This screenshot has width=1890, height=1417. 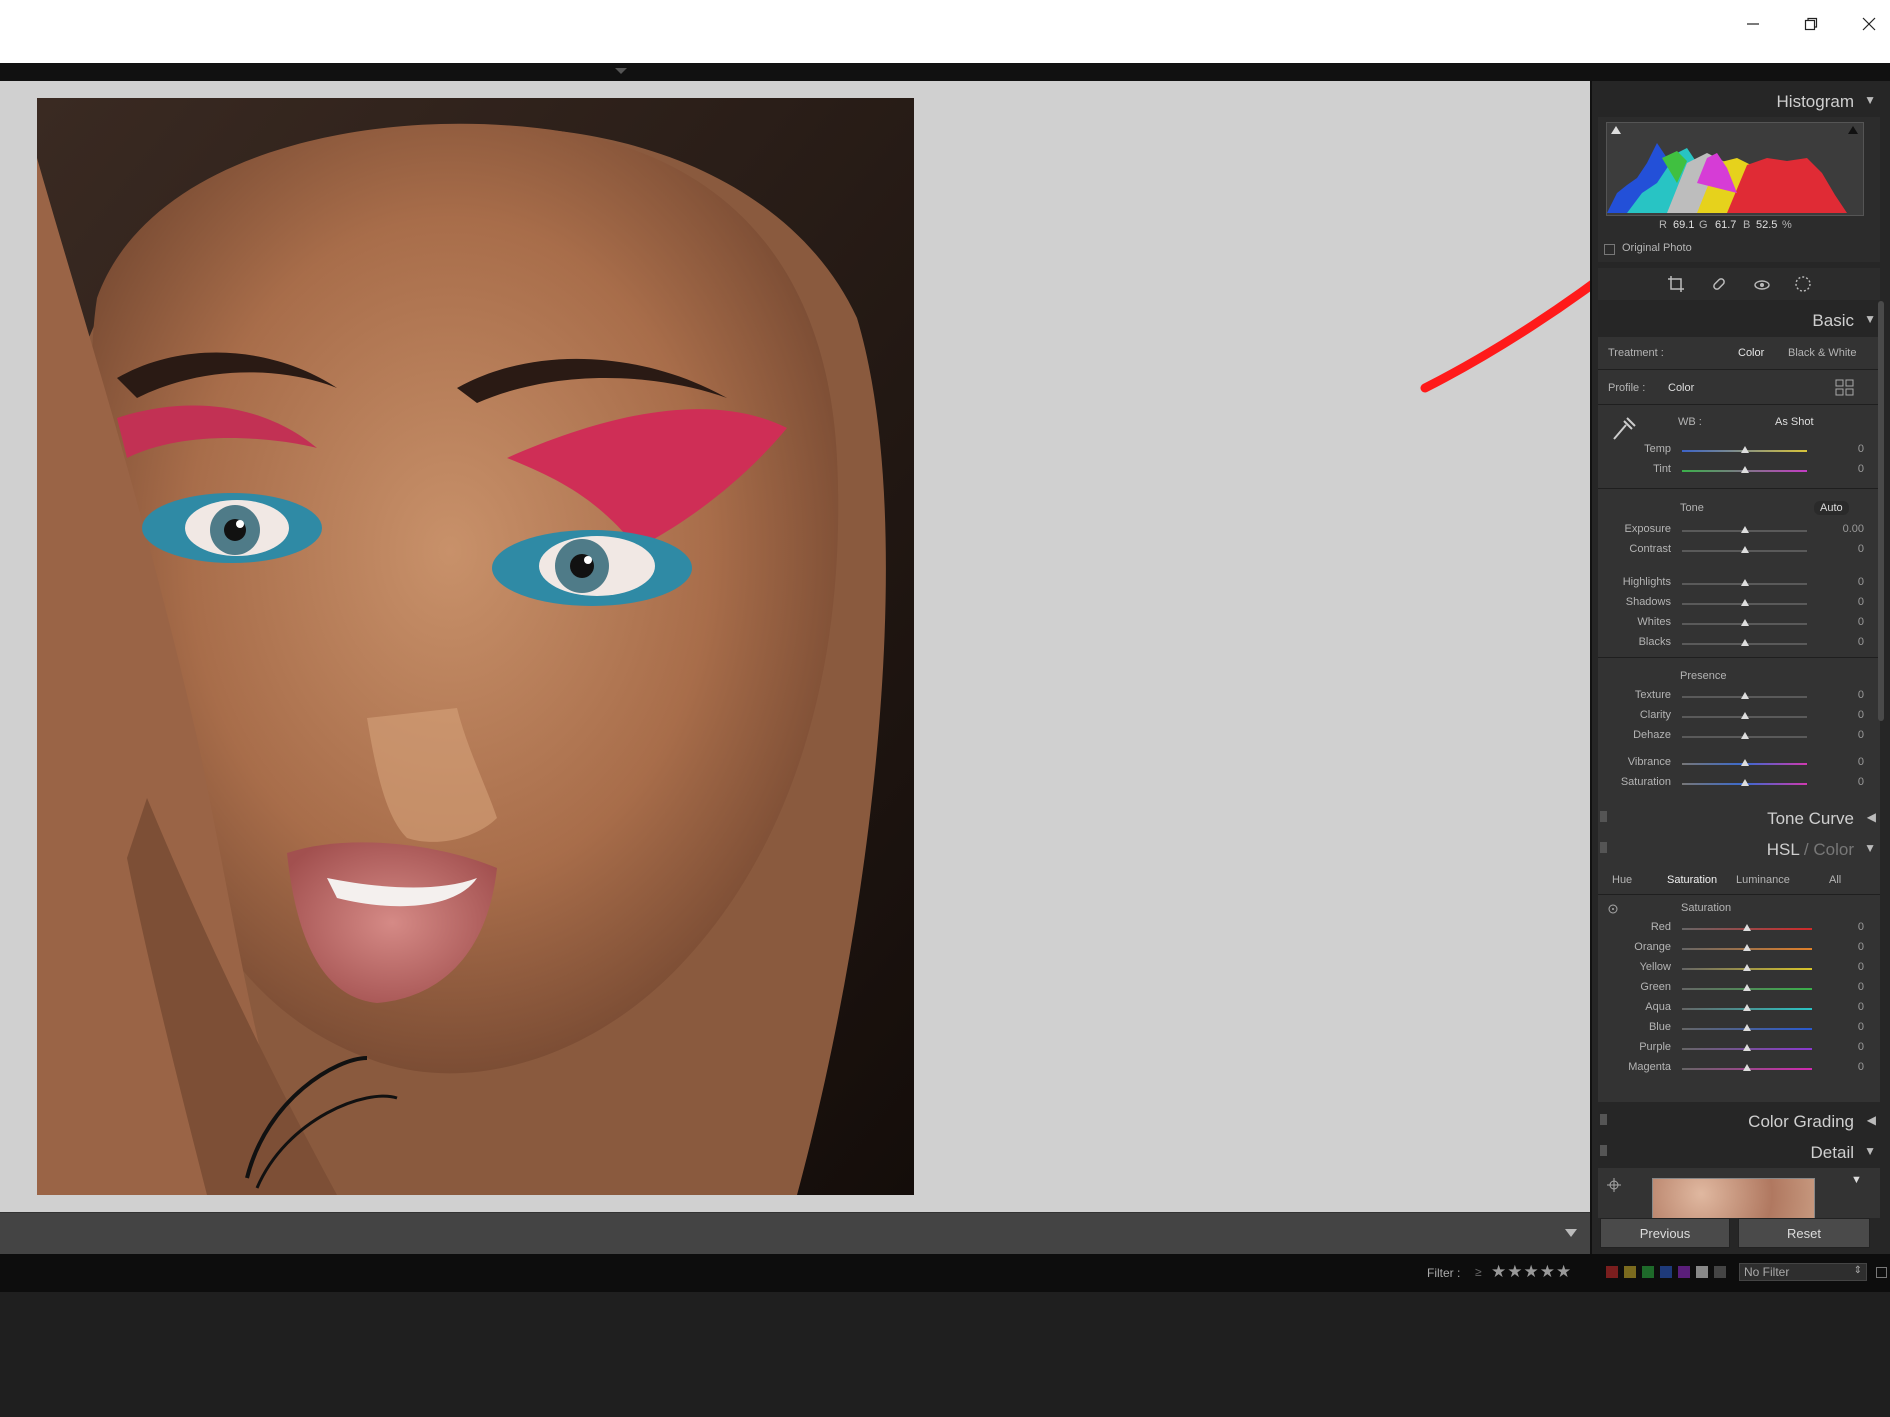 I want to click on auto-tone-button: Auto, so click(x=1831, y=508).